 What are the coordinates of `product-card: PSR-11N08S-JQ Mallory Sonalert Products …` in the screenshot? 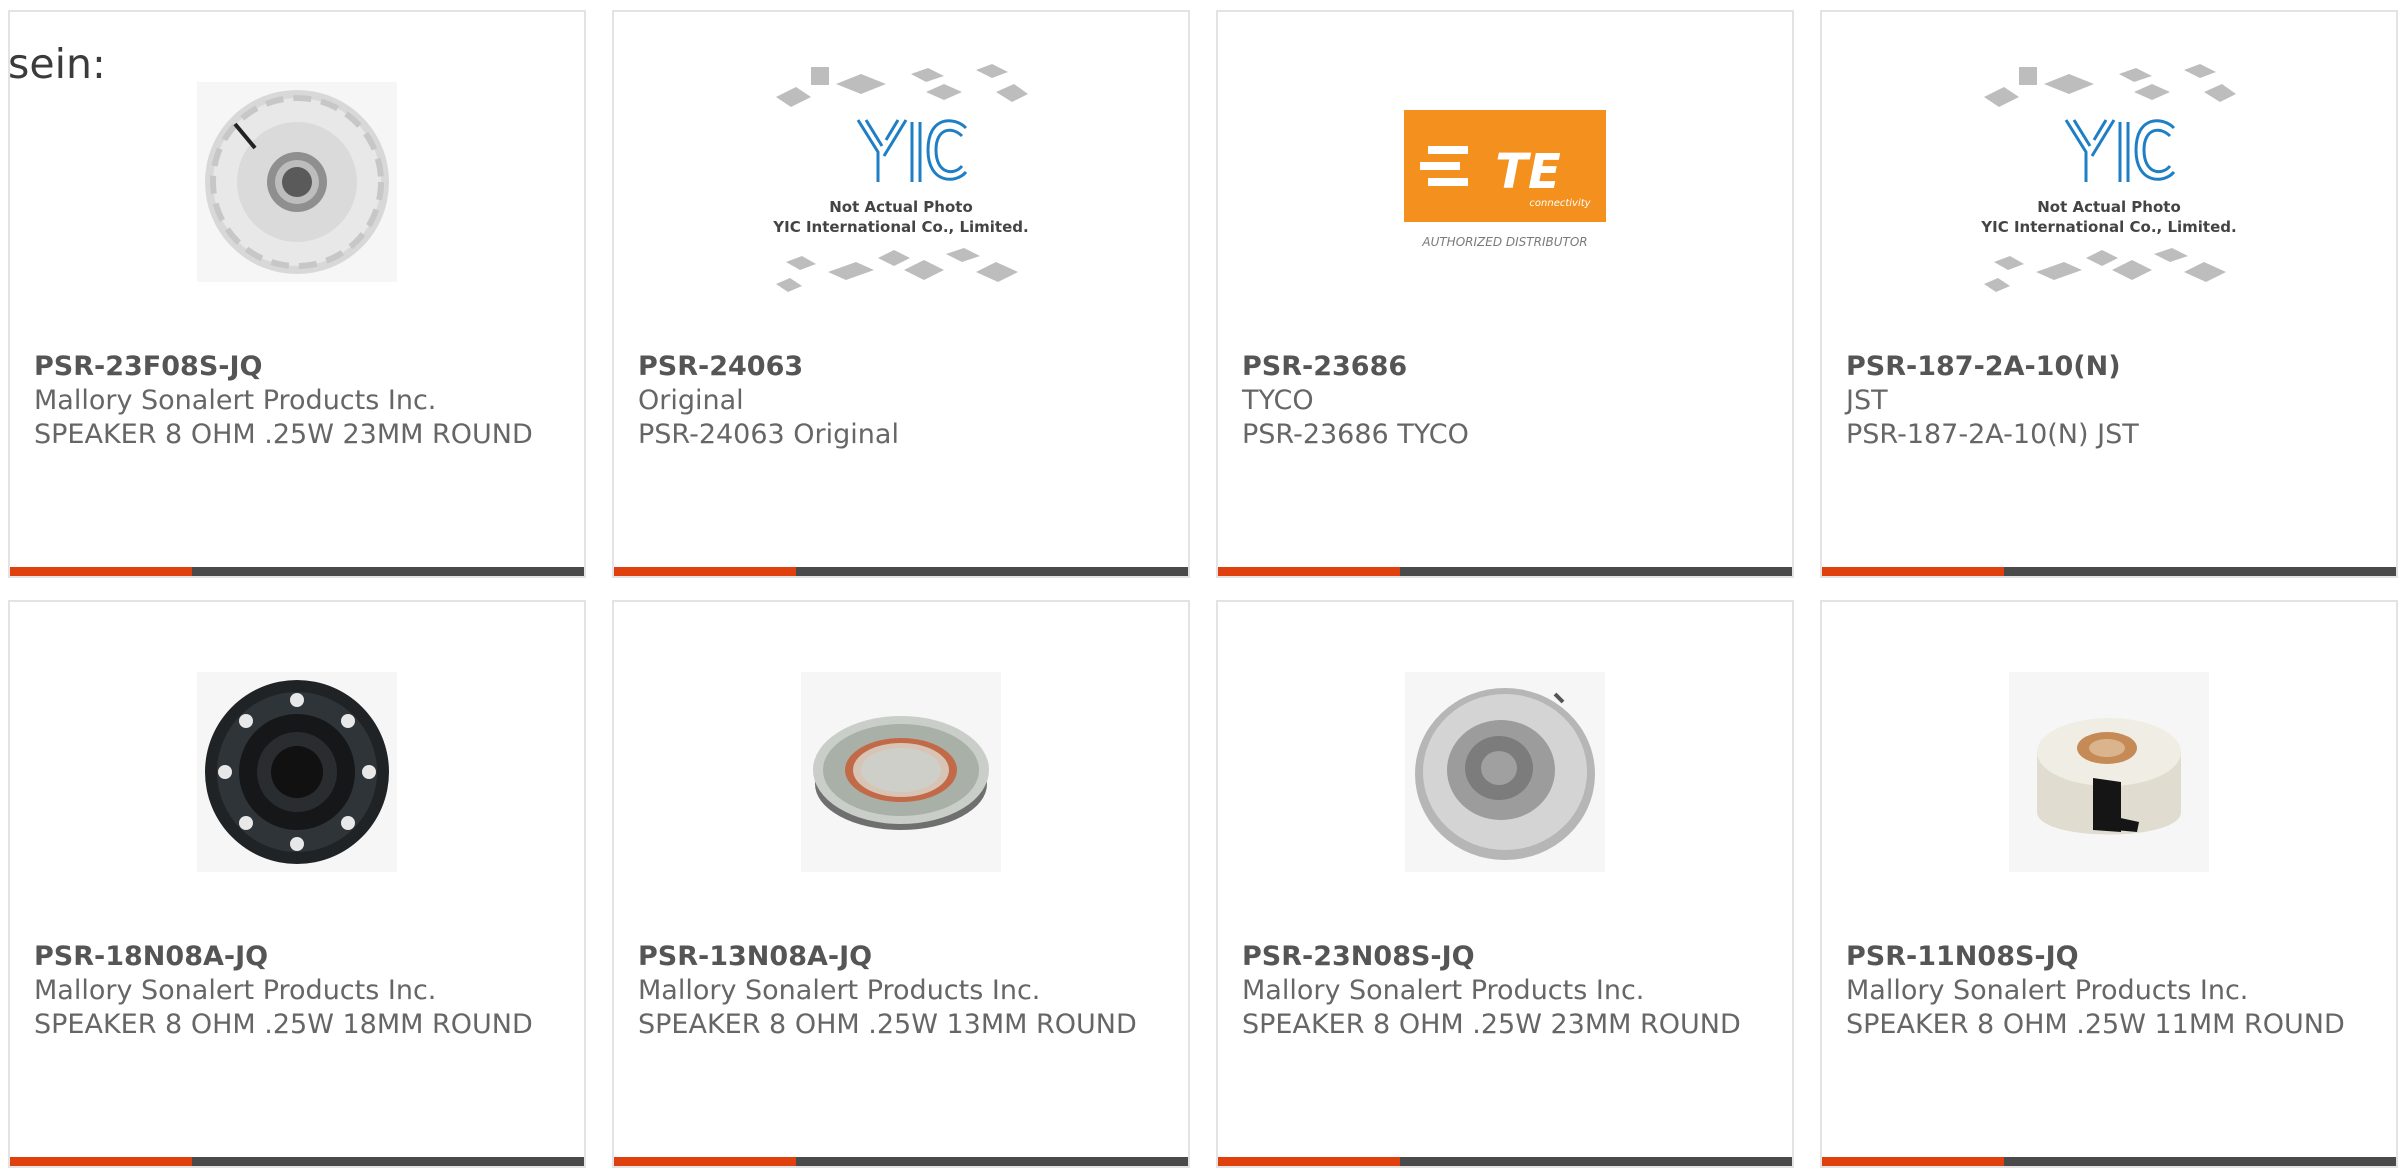 It's located at (2109, 884).